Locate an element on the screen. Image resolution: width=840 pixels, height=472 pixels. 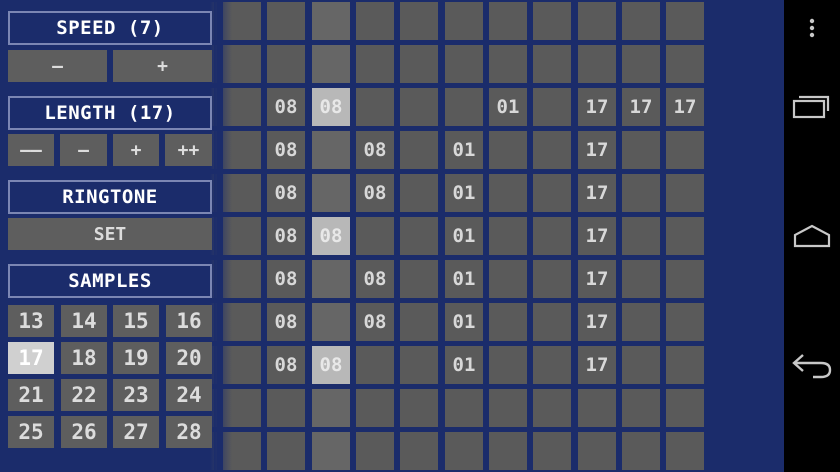
sample-button: 22 is located at coordinates (84, 395).